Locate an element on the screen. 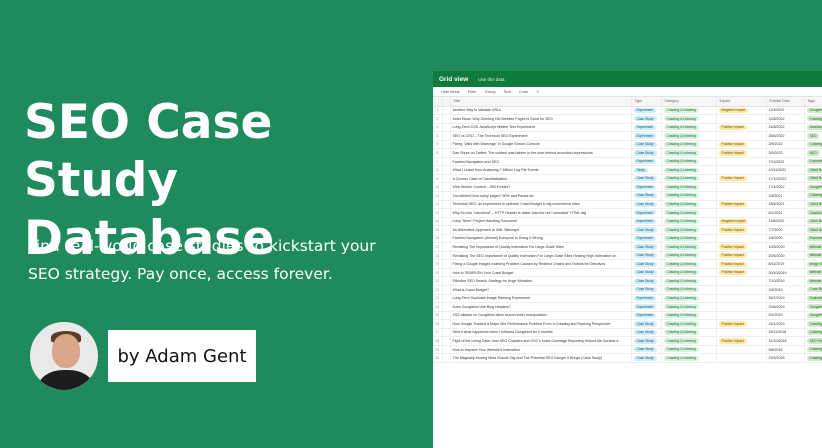 Image resolution: width=822 pixels, height=448 pixels. cell-publish-date: 24/8/2022 is located at coordinates (785, 128).